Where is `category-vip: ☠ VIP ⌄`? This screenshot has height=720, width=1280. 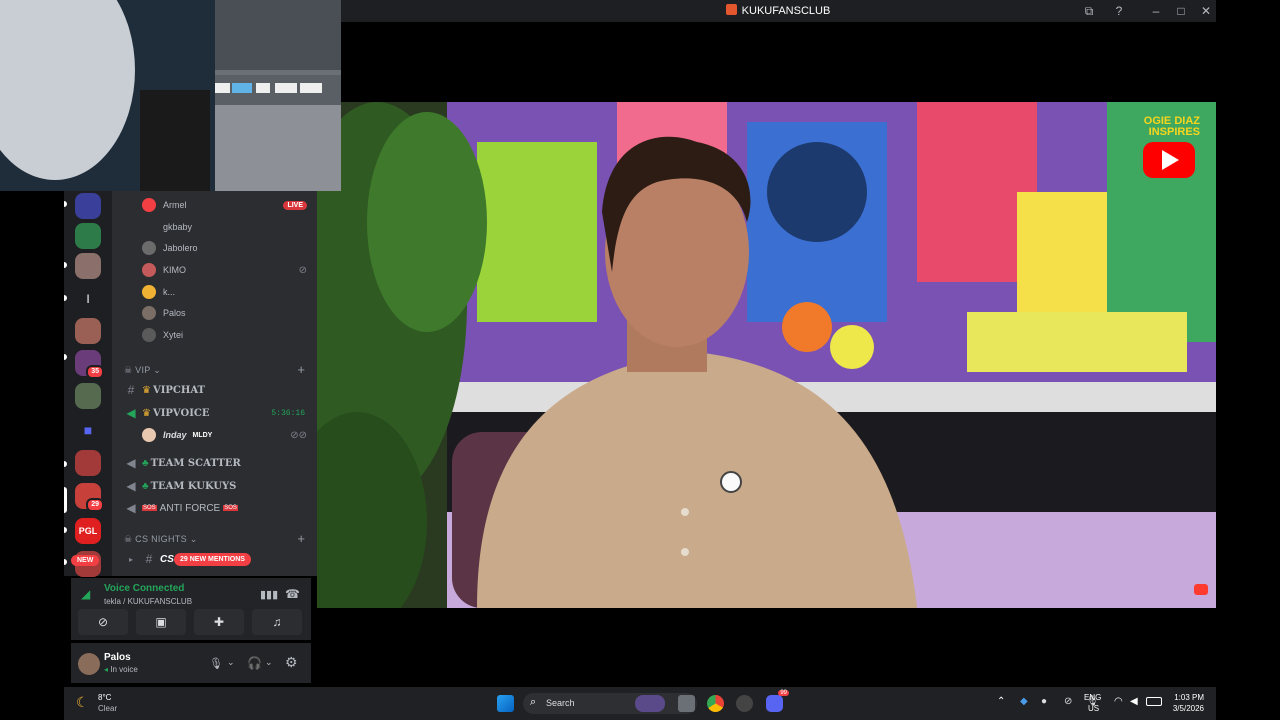 category-vip: ☠ VIP ⌄ is located at coordinates (142, 370).